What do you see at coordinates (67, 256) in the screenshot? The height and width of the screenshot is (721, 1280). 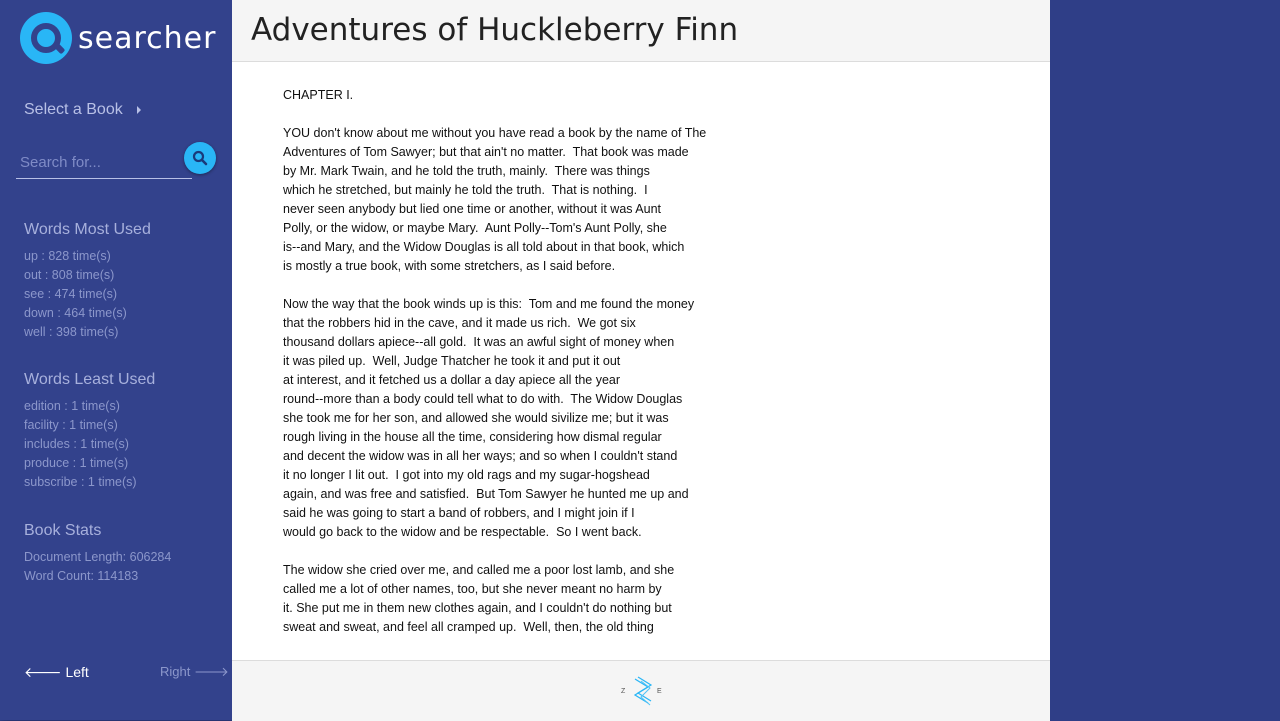 I see `list-item: up : 828 time(s)` at bounding box center [67, 256].